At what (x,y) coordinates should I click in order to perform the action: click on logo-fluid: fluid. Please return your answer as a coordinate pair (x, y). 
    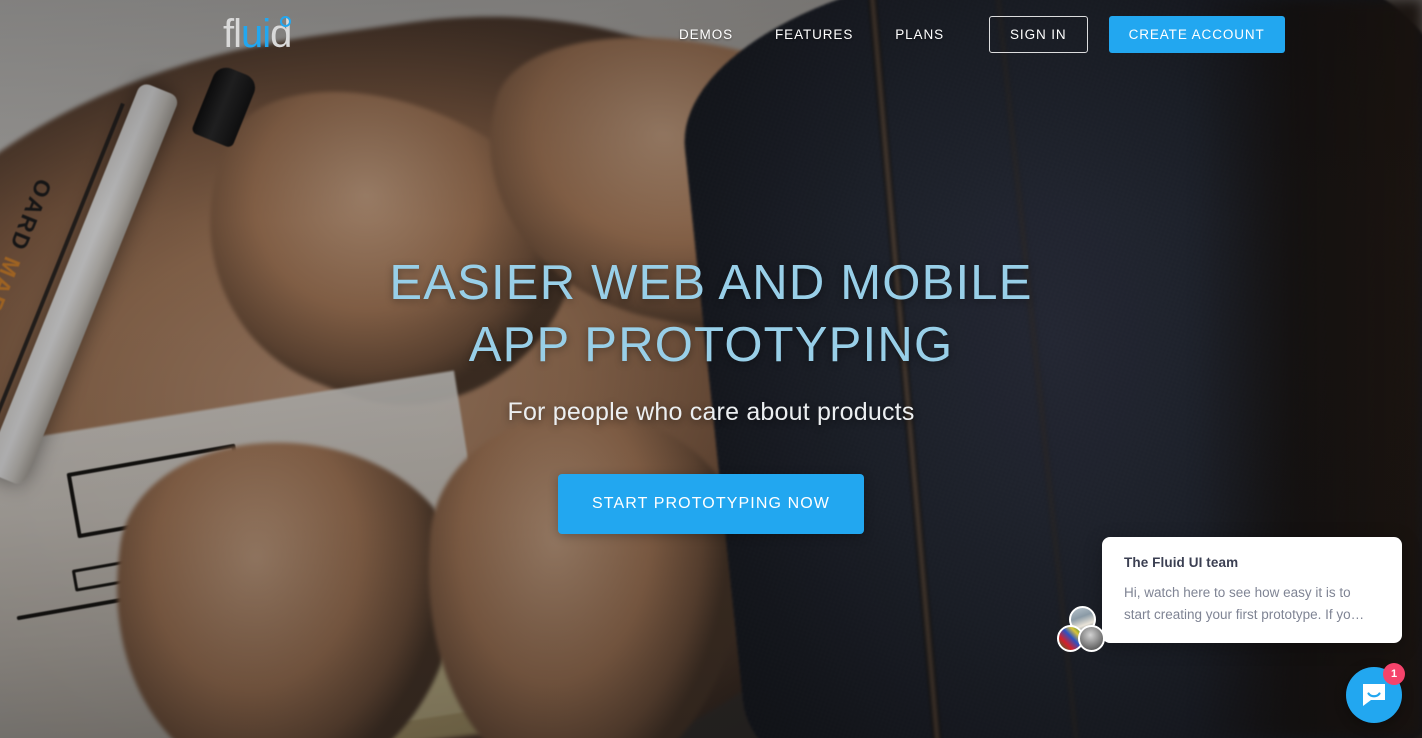
    Looking at the image, I should click on (257, 34).